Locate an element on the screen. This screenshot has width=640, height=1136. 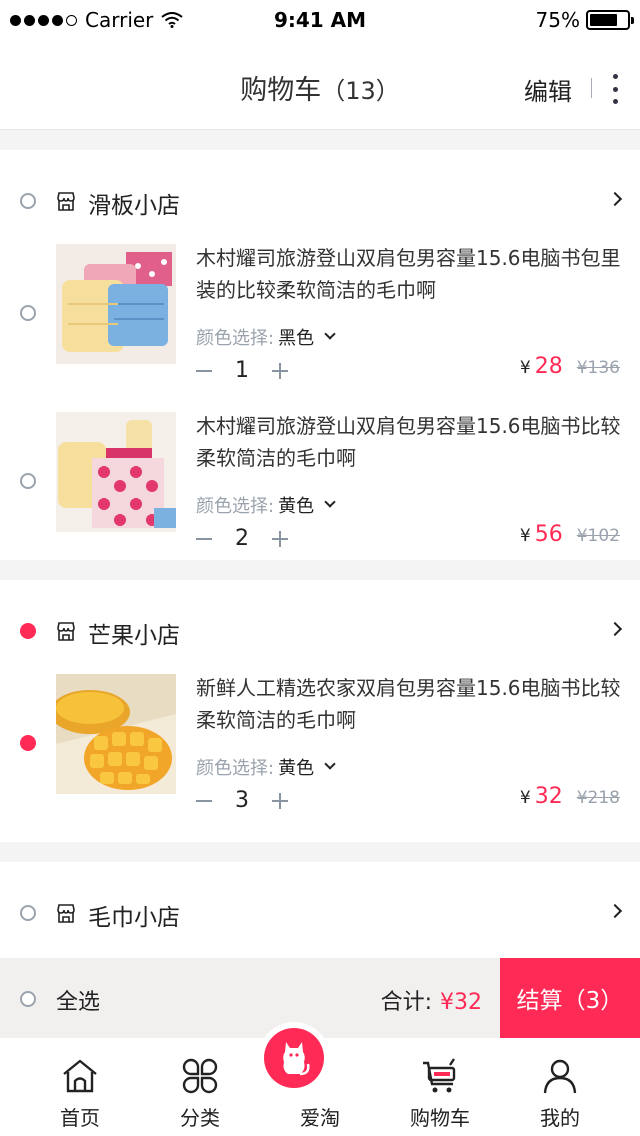
tab-home: 首页 is located at coordinates (80, 1087).